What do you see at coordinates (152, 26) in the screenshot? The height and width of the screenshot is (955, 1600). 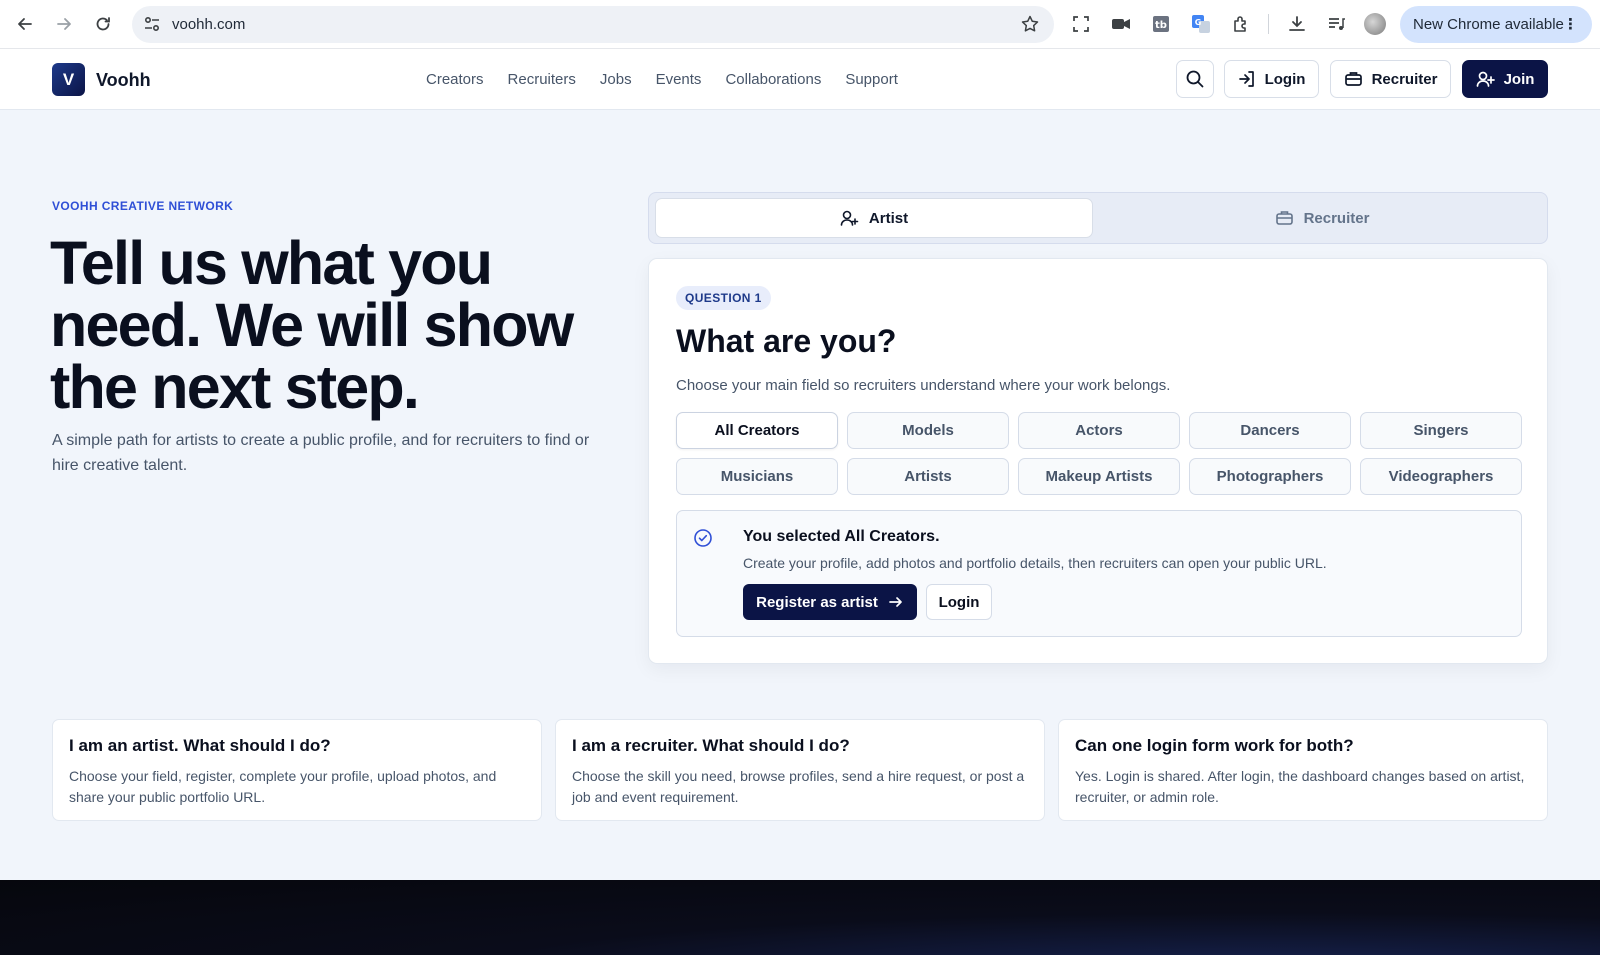 I see `site-settings-icon` at bounding box center [152, 26].